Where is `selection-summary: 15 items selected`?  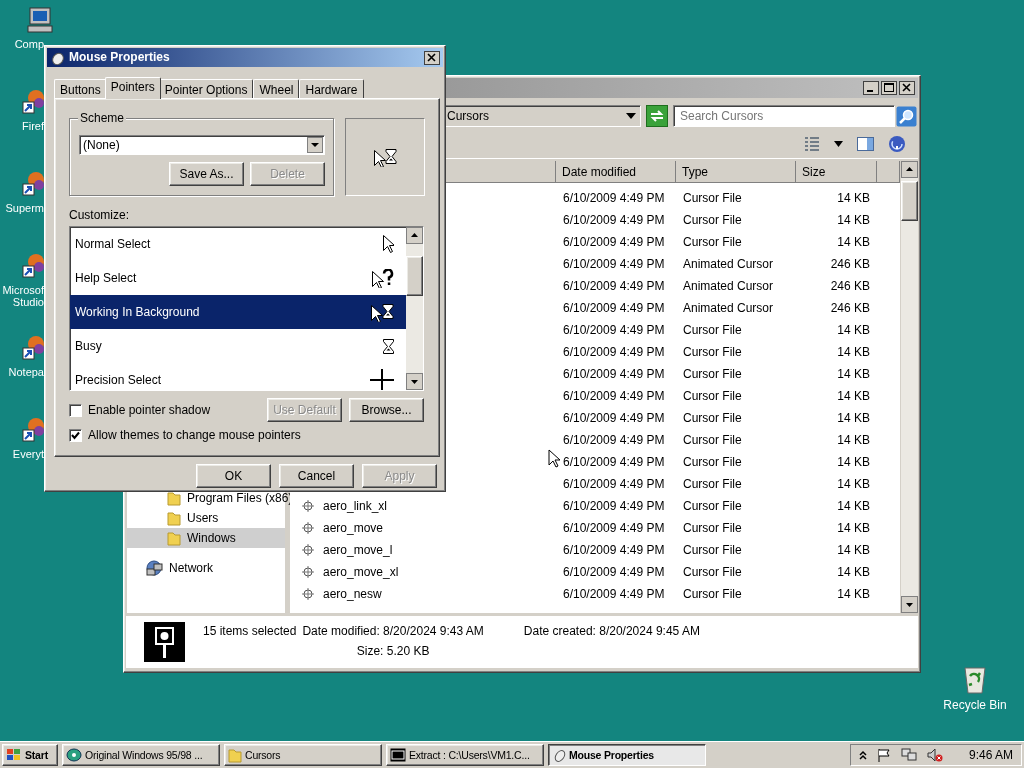 selection-summary: 15 items selected is located at coordinates (250, 631).